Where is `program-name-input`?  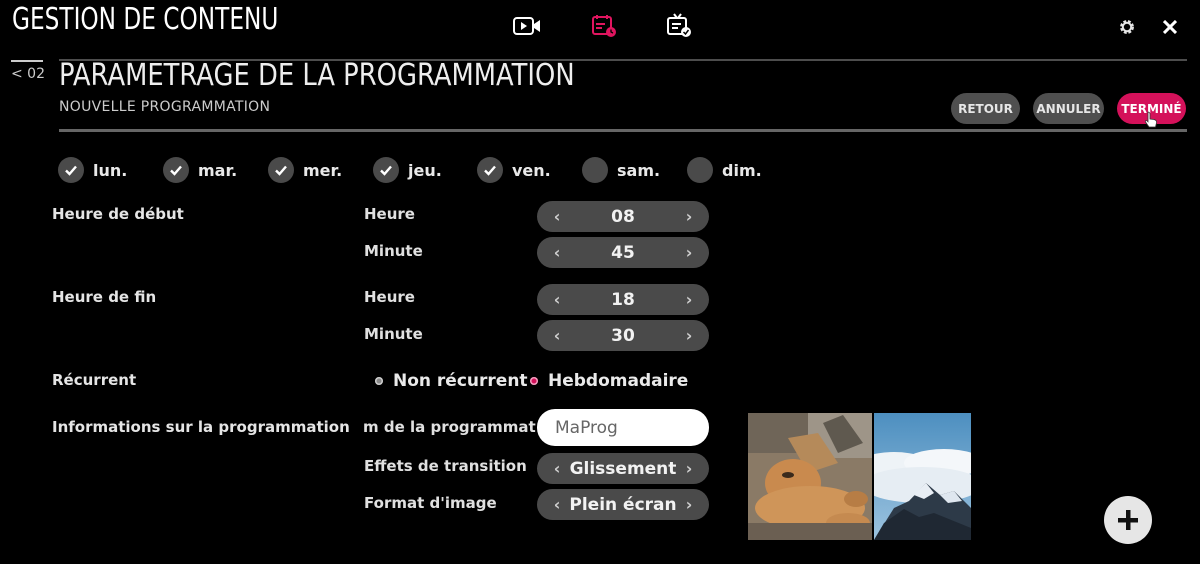
program-name-input is located at coordinates (623, 427).